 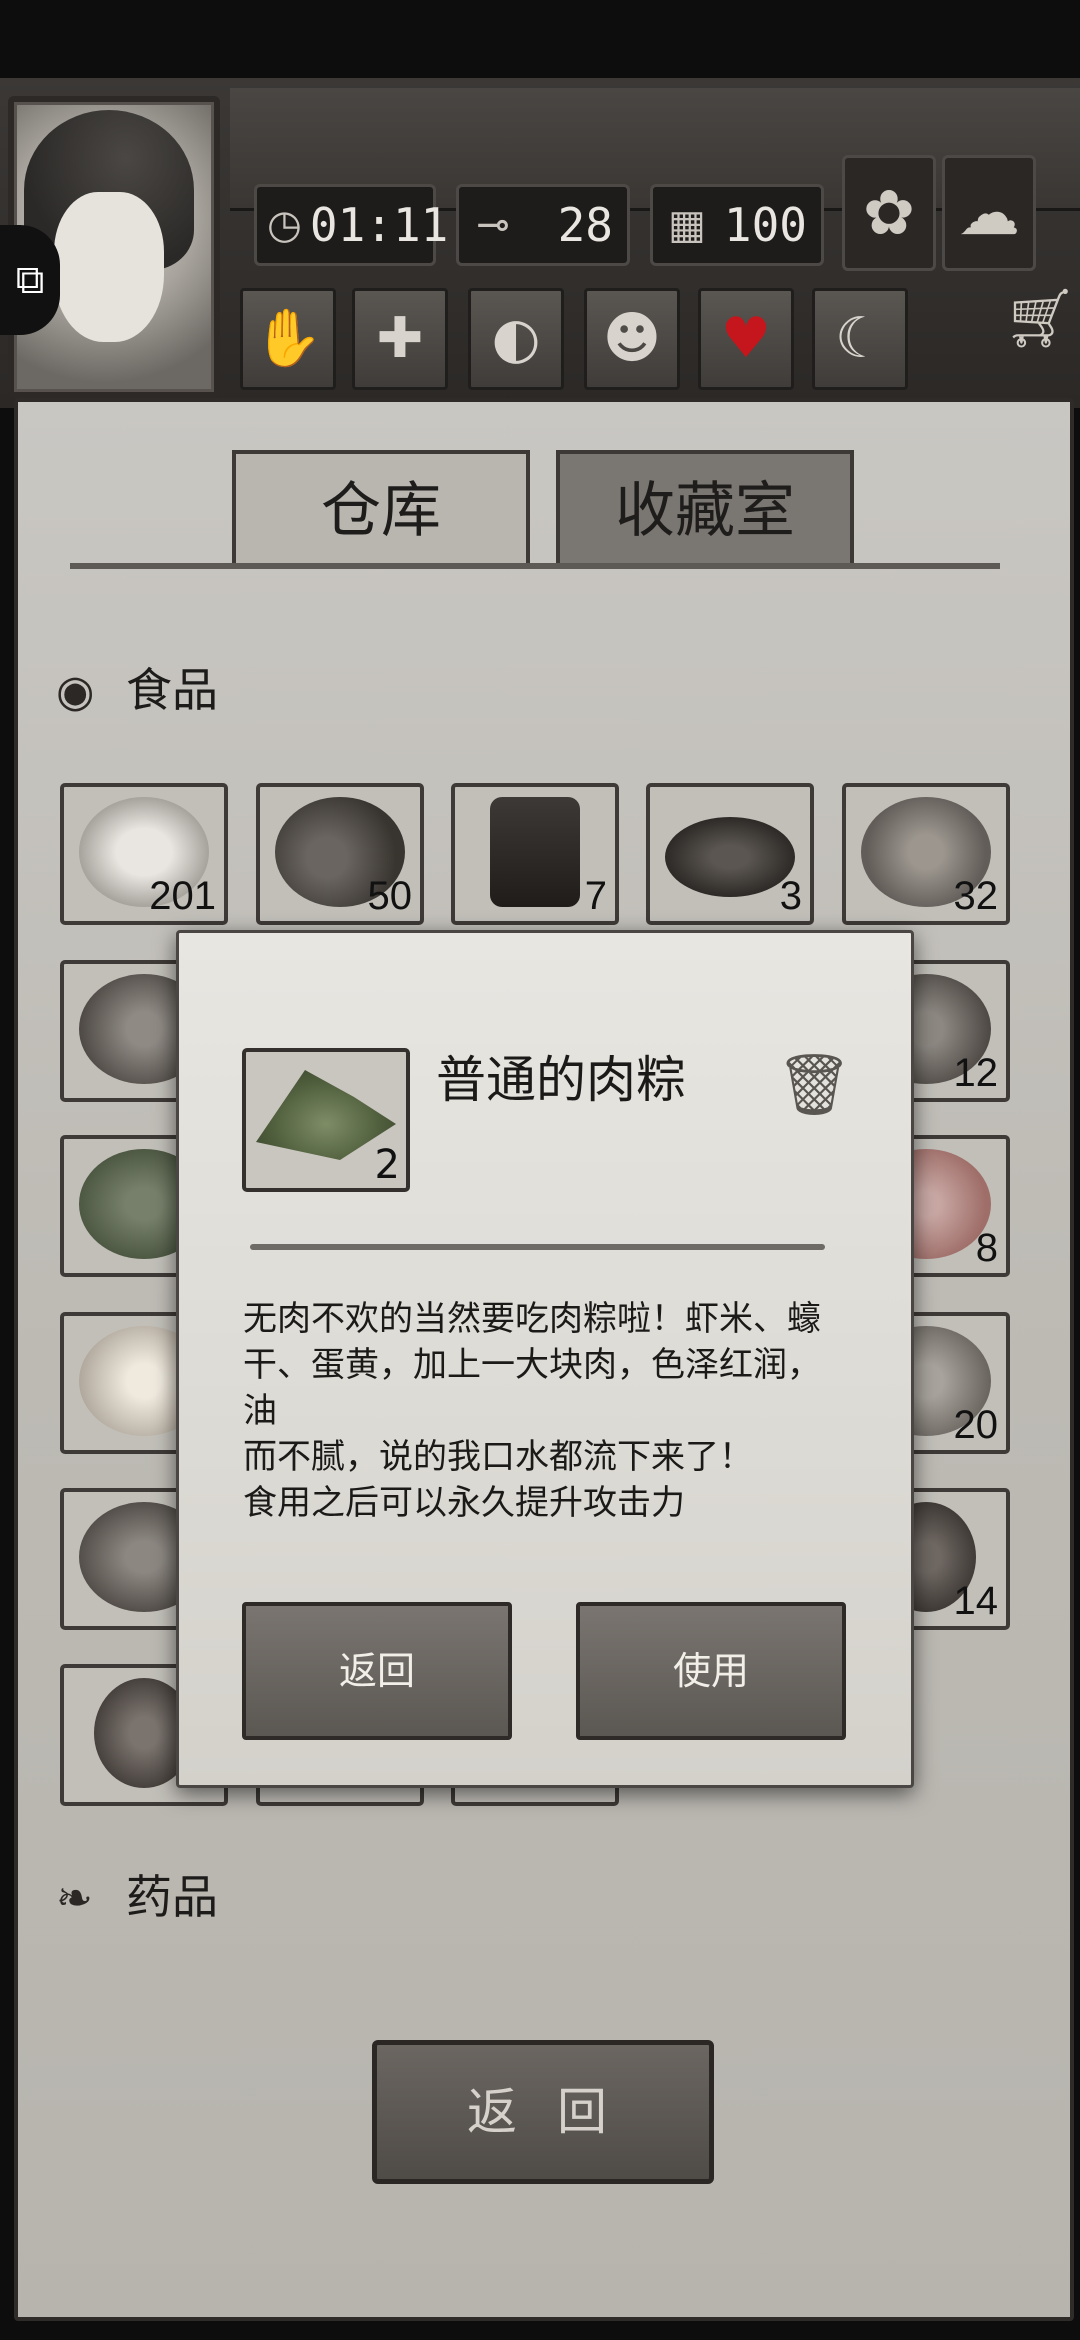 I want to click on slot-count: 14, so click(x=976, y=1601).